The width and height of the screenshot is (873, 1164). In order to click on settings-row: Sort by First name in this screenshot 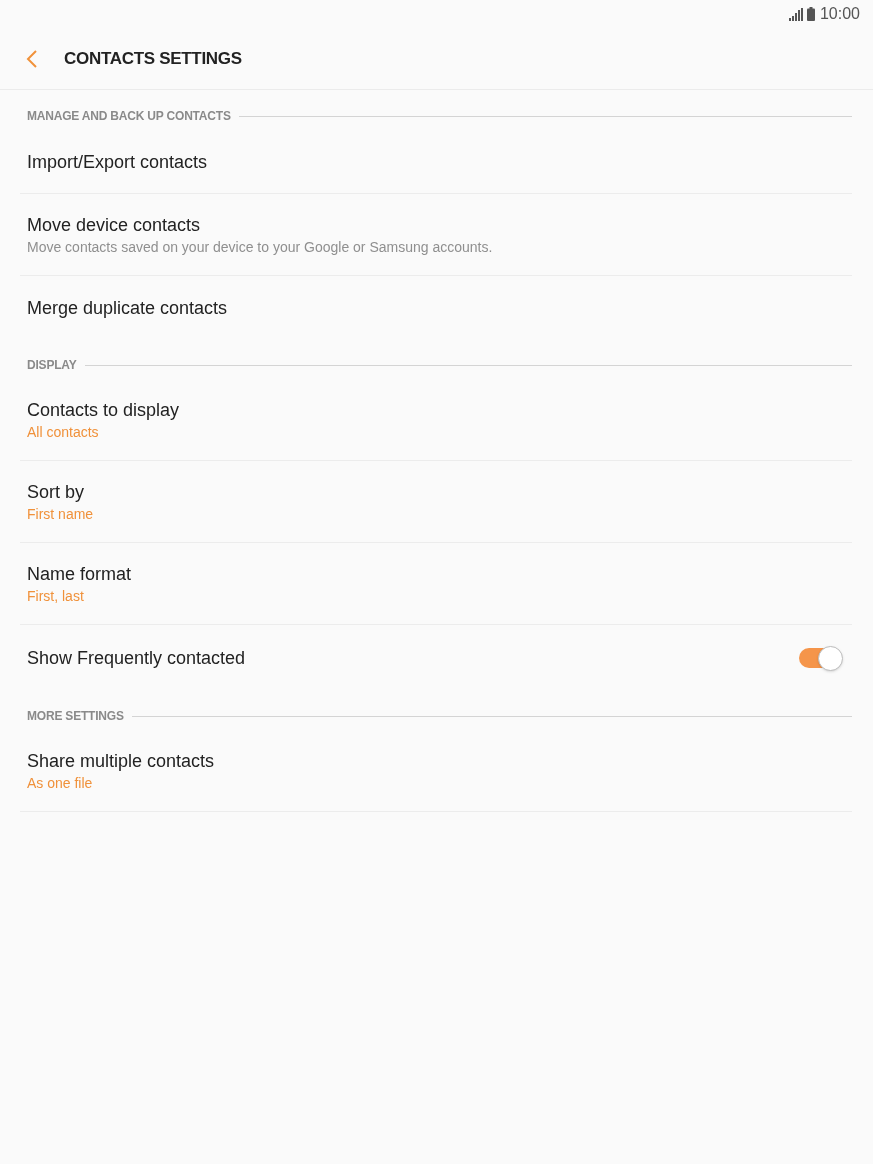, I will do `click(436, 502)`.